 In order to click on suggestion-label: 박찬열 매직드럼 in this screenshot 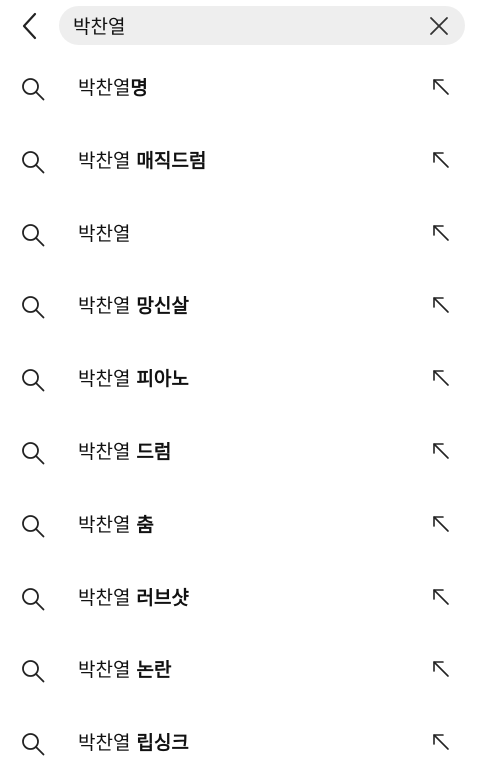, I will do `click(142, 161)`.